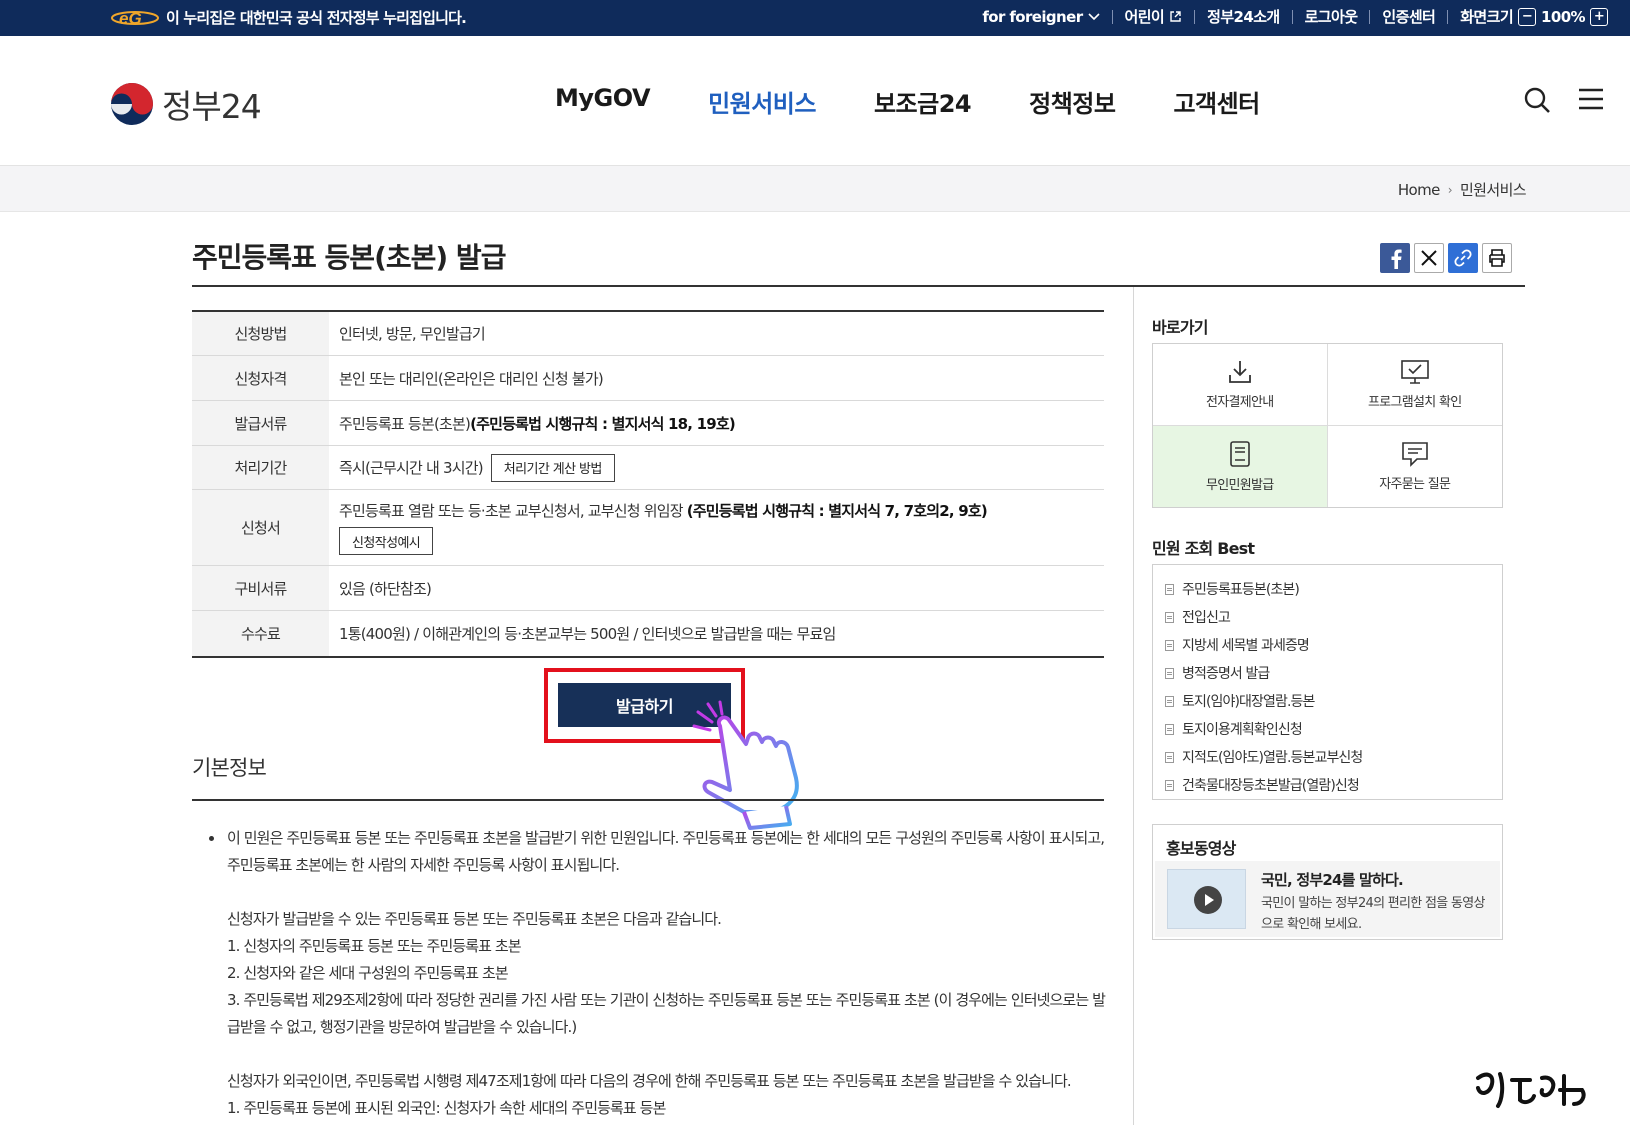 This screenshot has height=1125, width=1630. What do you see at coordinates (1408, 16) in the screenshot?
I see `cert-center-link: 인증센터` at bounding box center [1408, 16].